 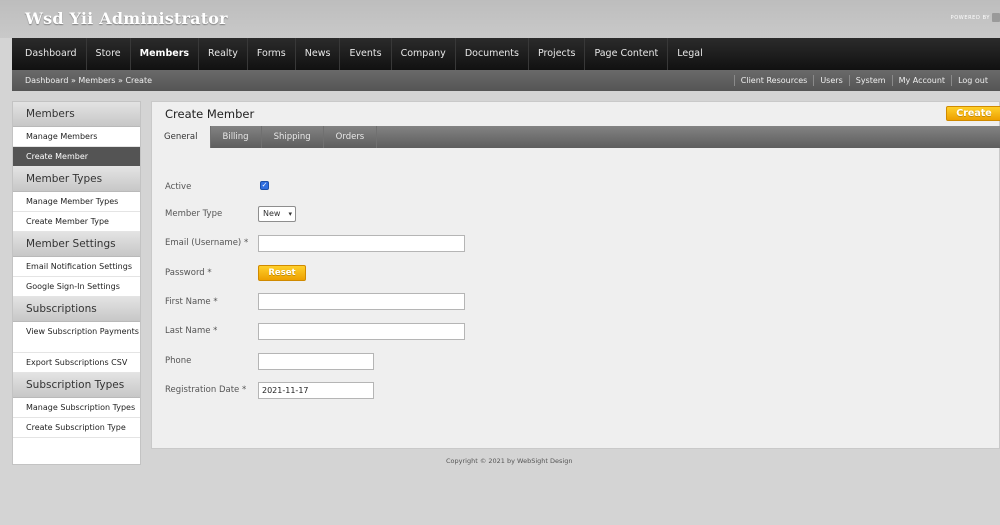 I want to click on nav-item-store: Store, so click(x=109, y=54).